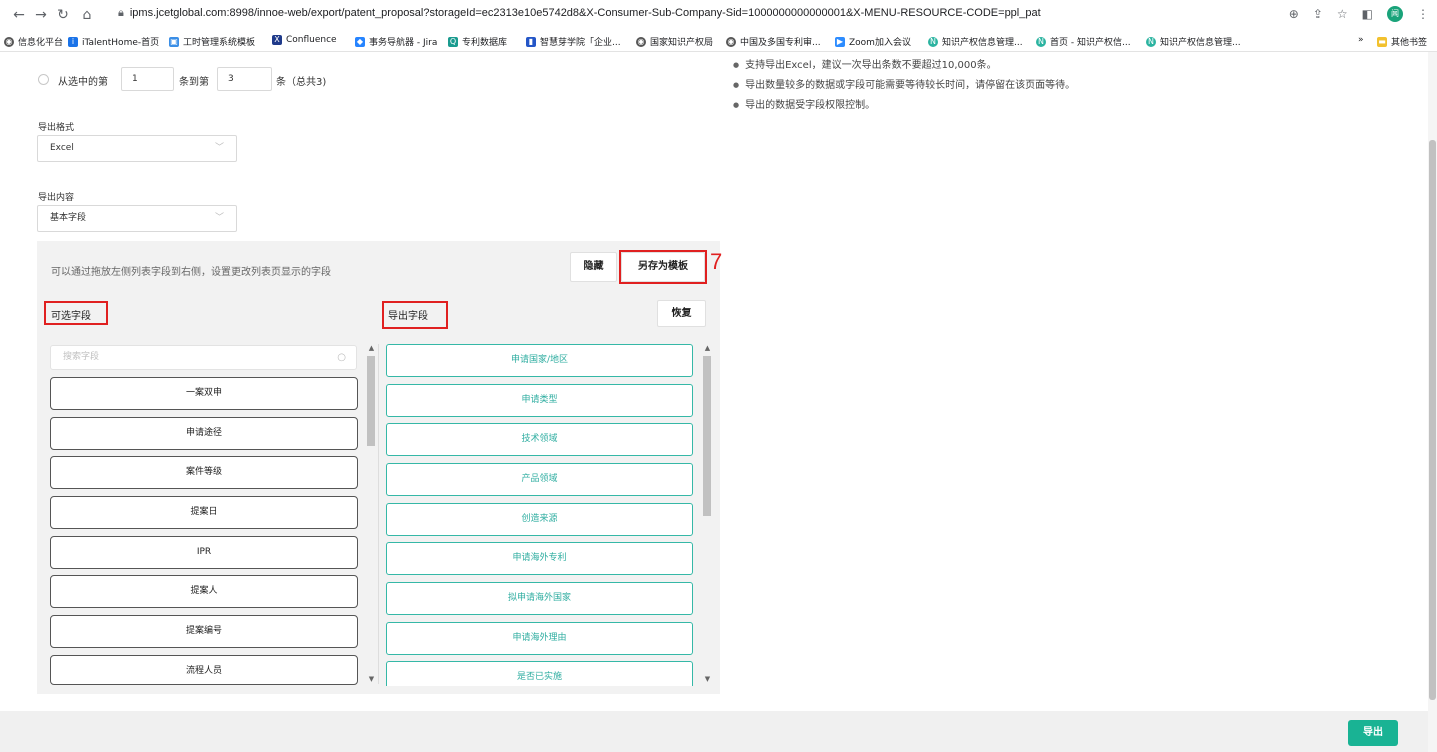 The height and width of the screenshot is (752, 1437). Describe the element at coordinates (204, 393) in the screenshot. I see `available-field-item: 一案双申` at that location.